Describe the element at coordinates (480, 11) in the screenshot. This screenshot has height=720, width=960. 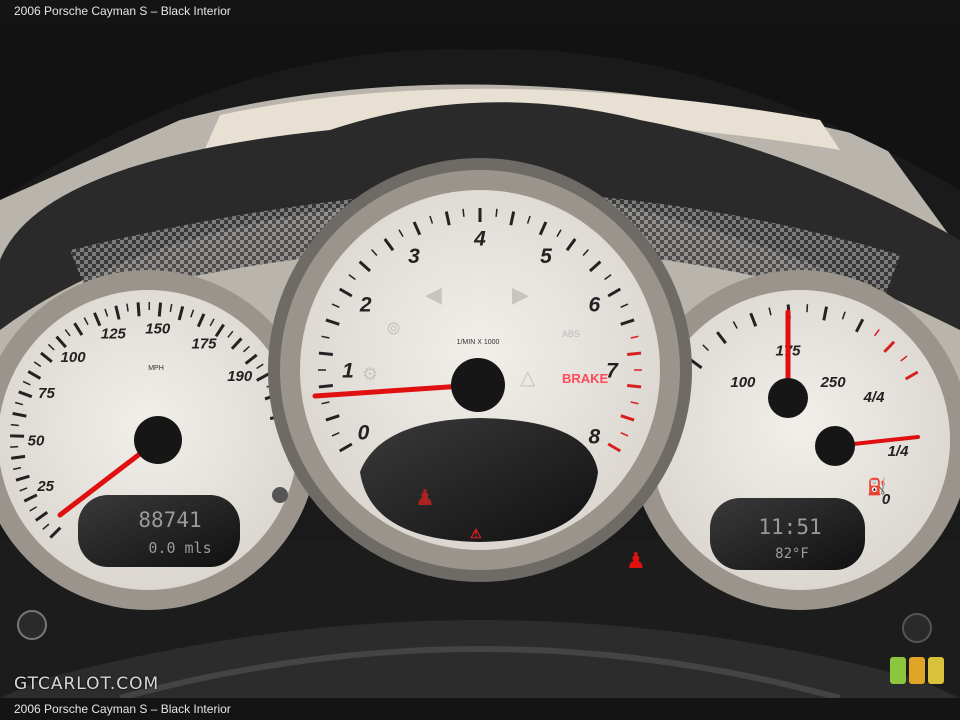
I see `caption-bar-top: 2006 Porsche Cayman S – Black Interior` at that location.